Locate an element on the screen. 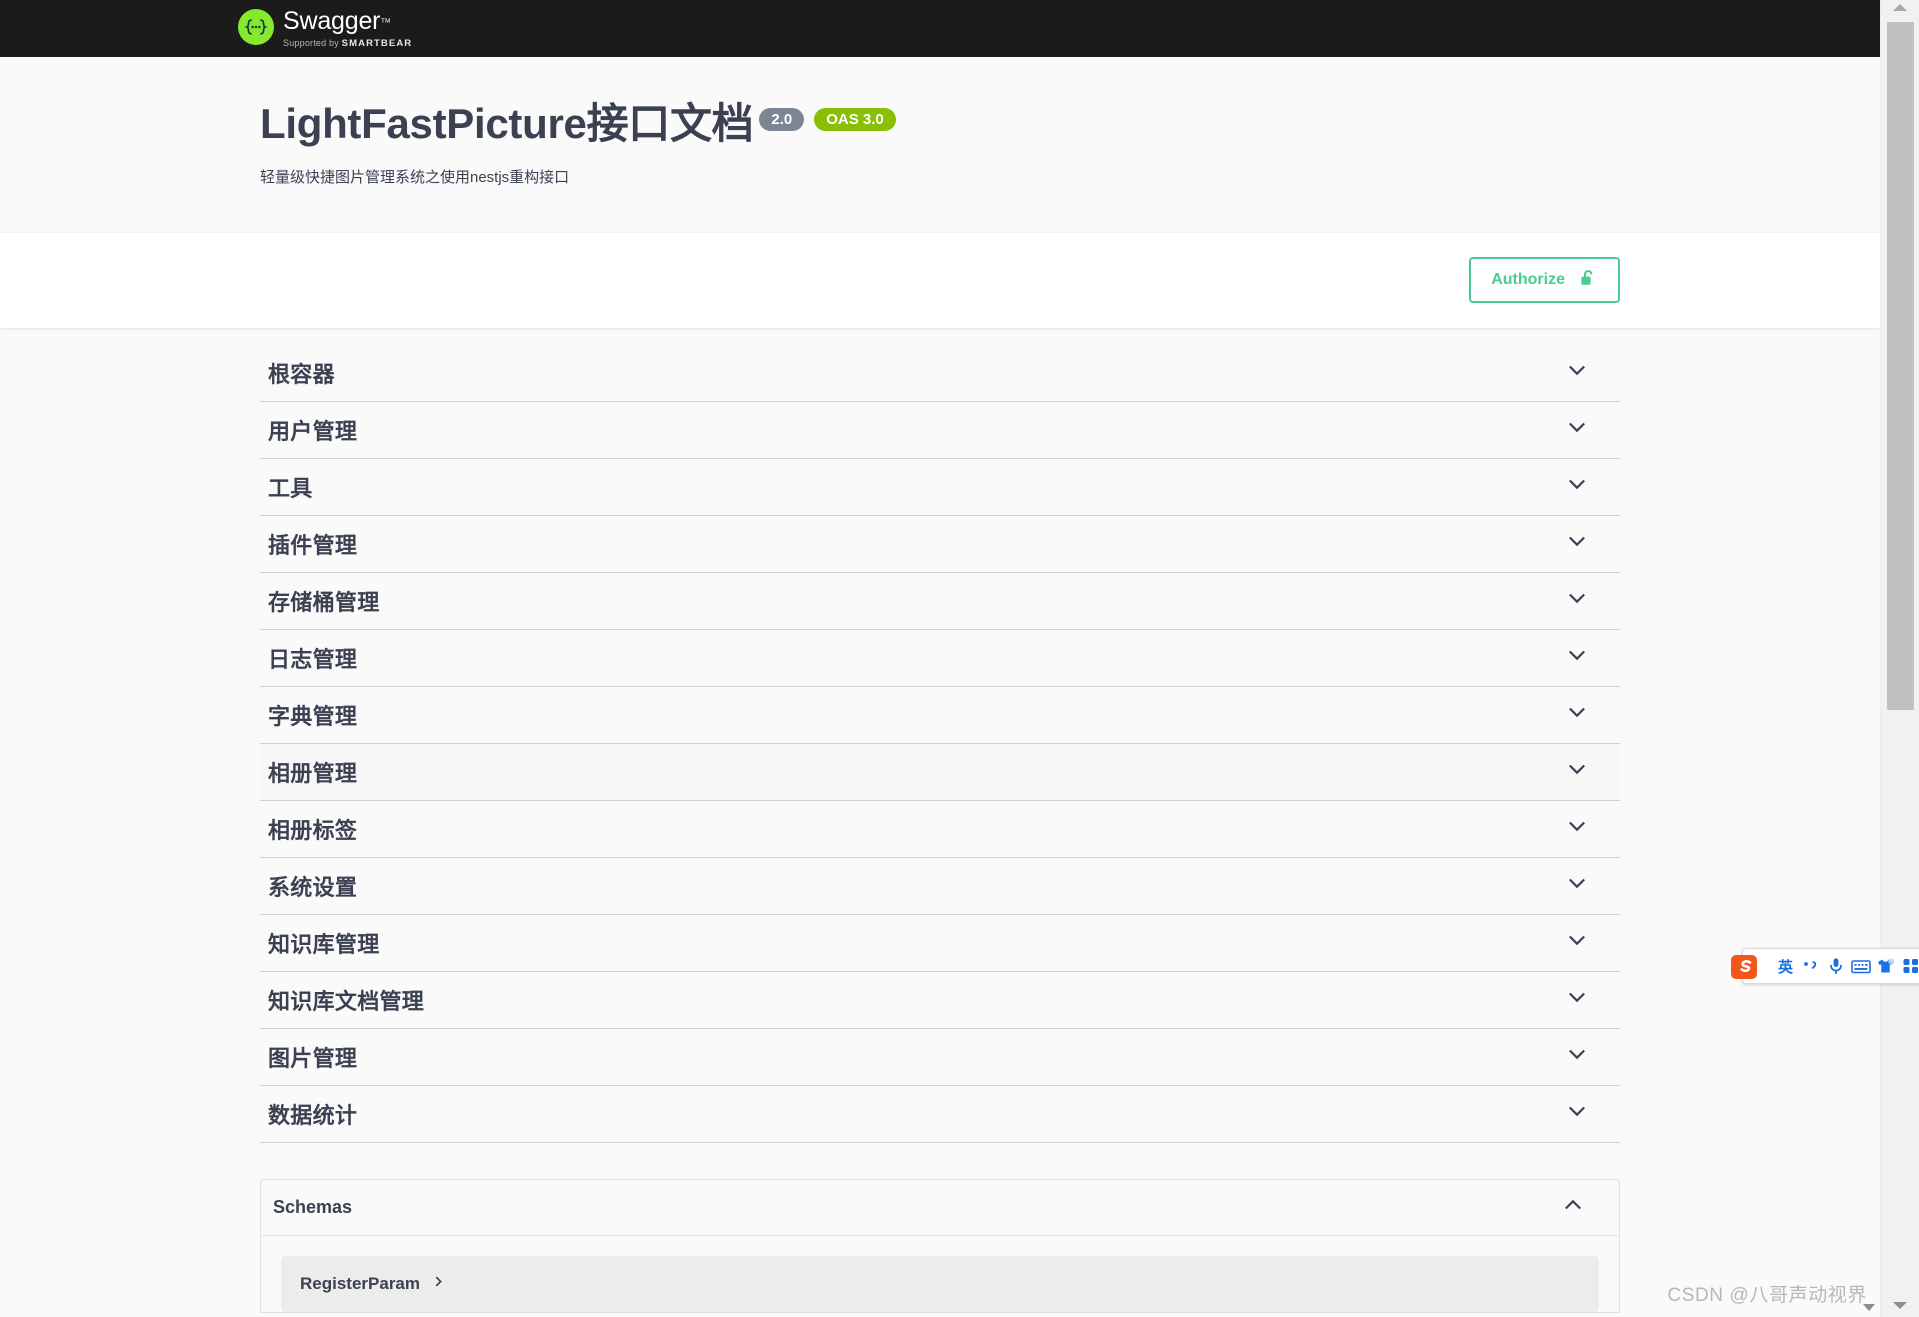 This screenshot has height=1317, width=1919. model-row: RegisterParam is located at coordinates (940, 1283).